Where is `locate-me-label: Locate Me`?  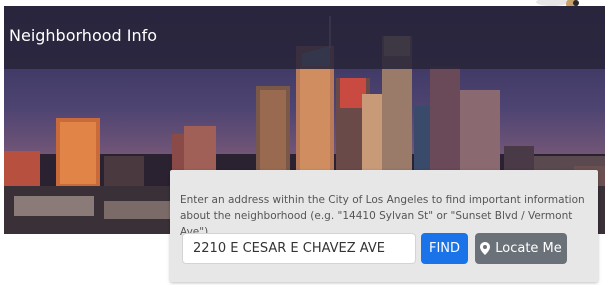
locate-me-label: Locate Me is located at coordinates (528, 248).